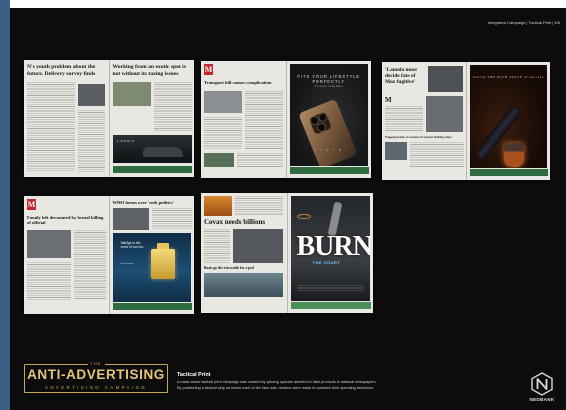 The image size is (566, 410). I want to click on logo-subtitle: ADVERTISING CAMPAIGN, so click(96, 387).